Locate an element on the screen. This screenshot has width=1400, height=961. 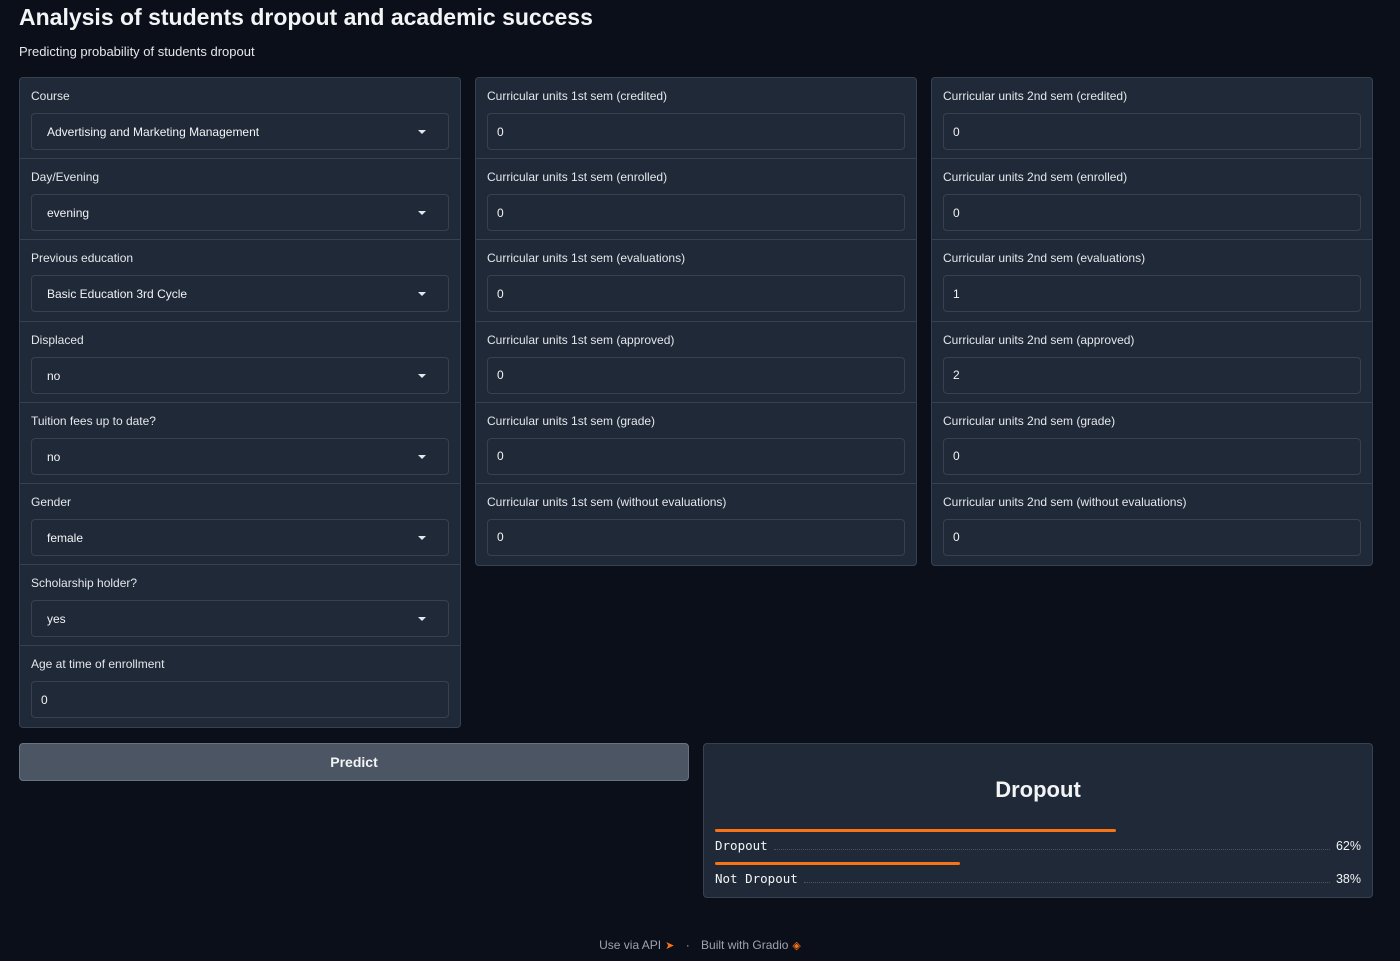
sem2-grade-input is located at coordinates (1152, 456).